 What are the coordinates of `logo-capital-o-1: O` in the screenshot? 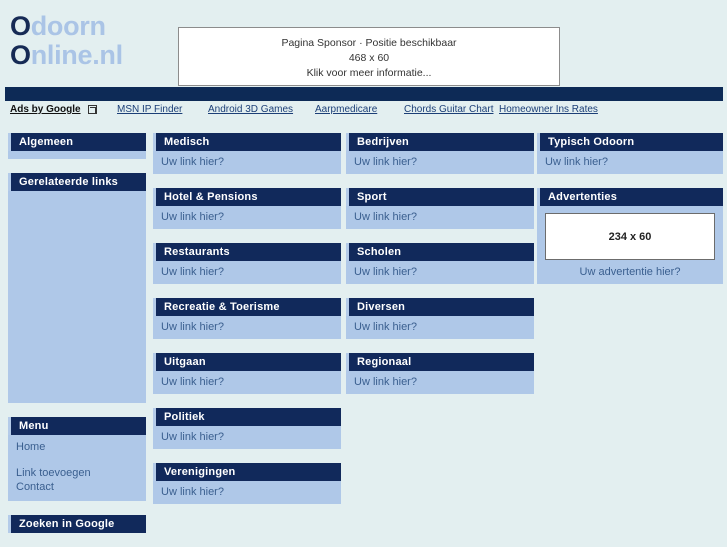 It's located at (20, 26).